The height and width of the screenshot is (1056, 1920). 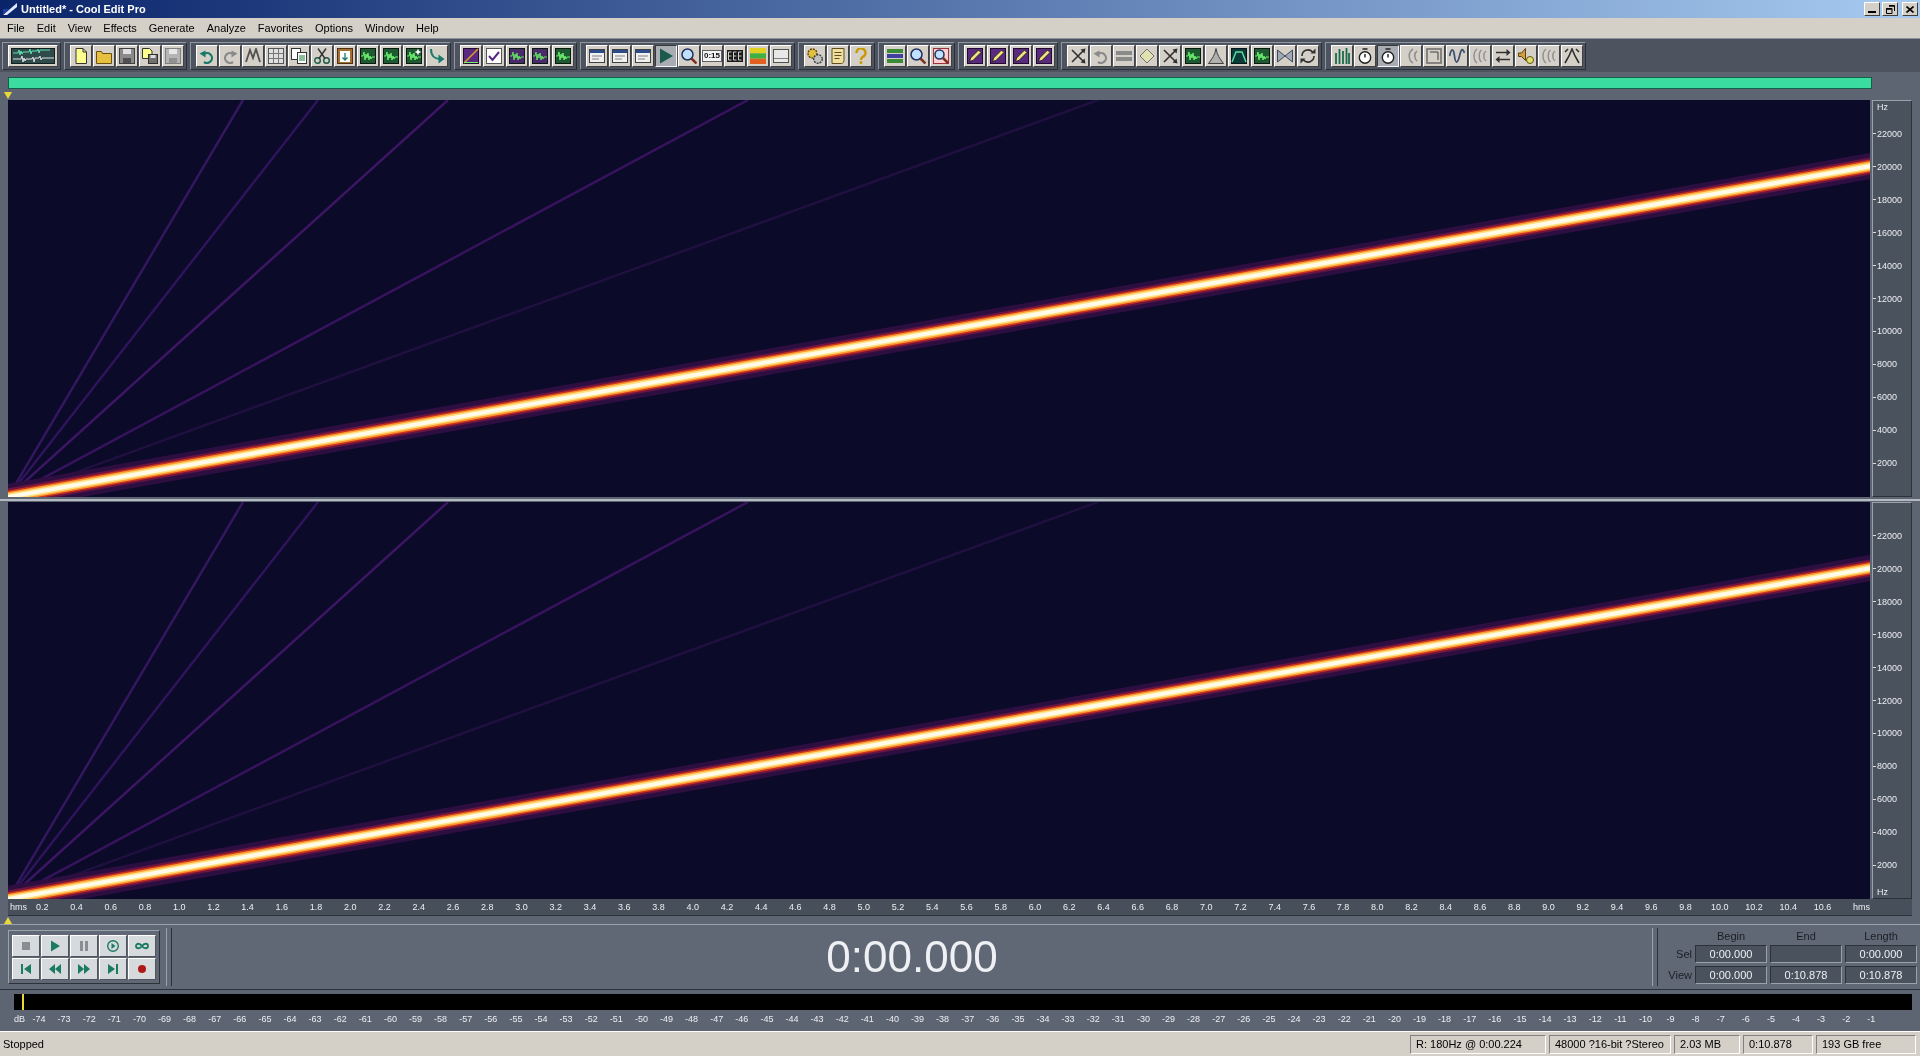 I want to click on meter-label: -48, so click(x=692, y=1019).